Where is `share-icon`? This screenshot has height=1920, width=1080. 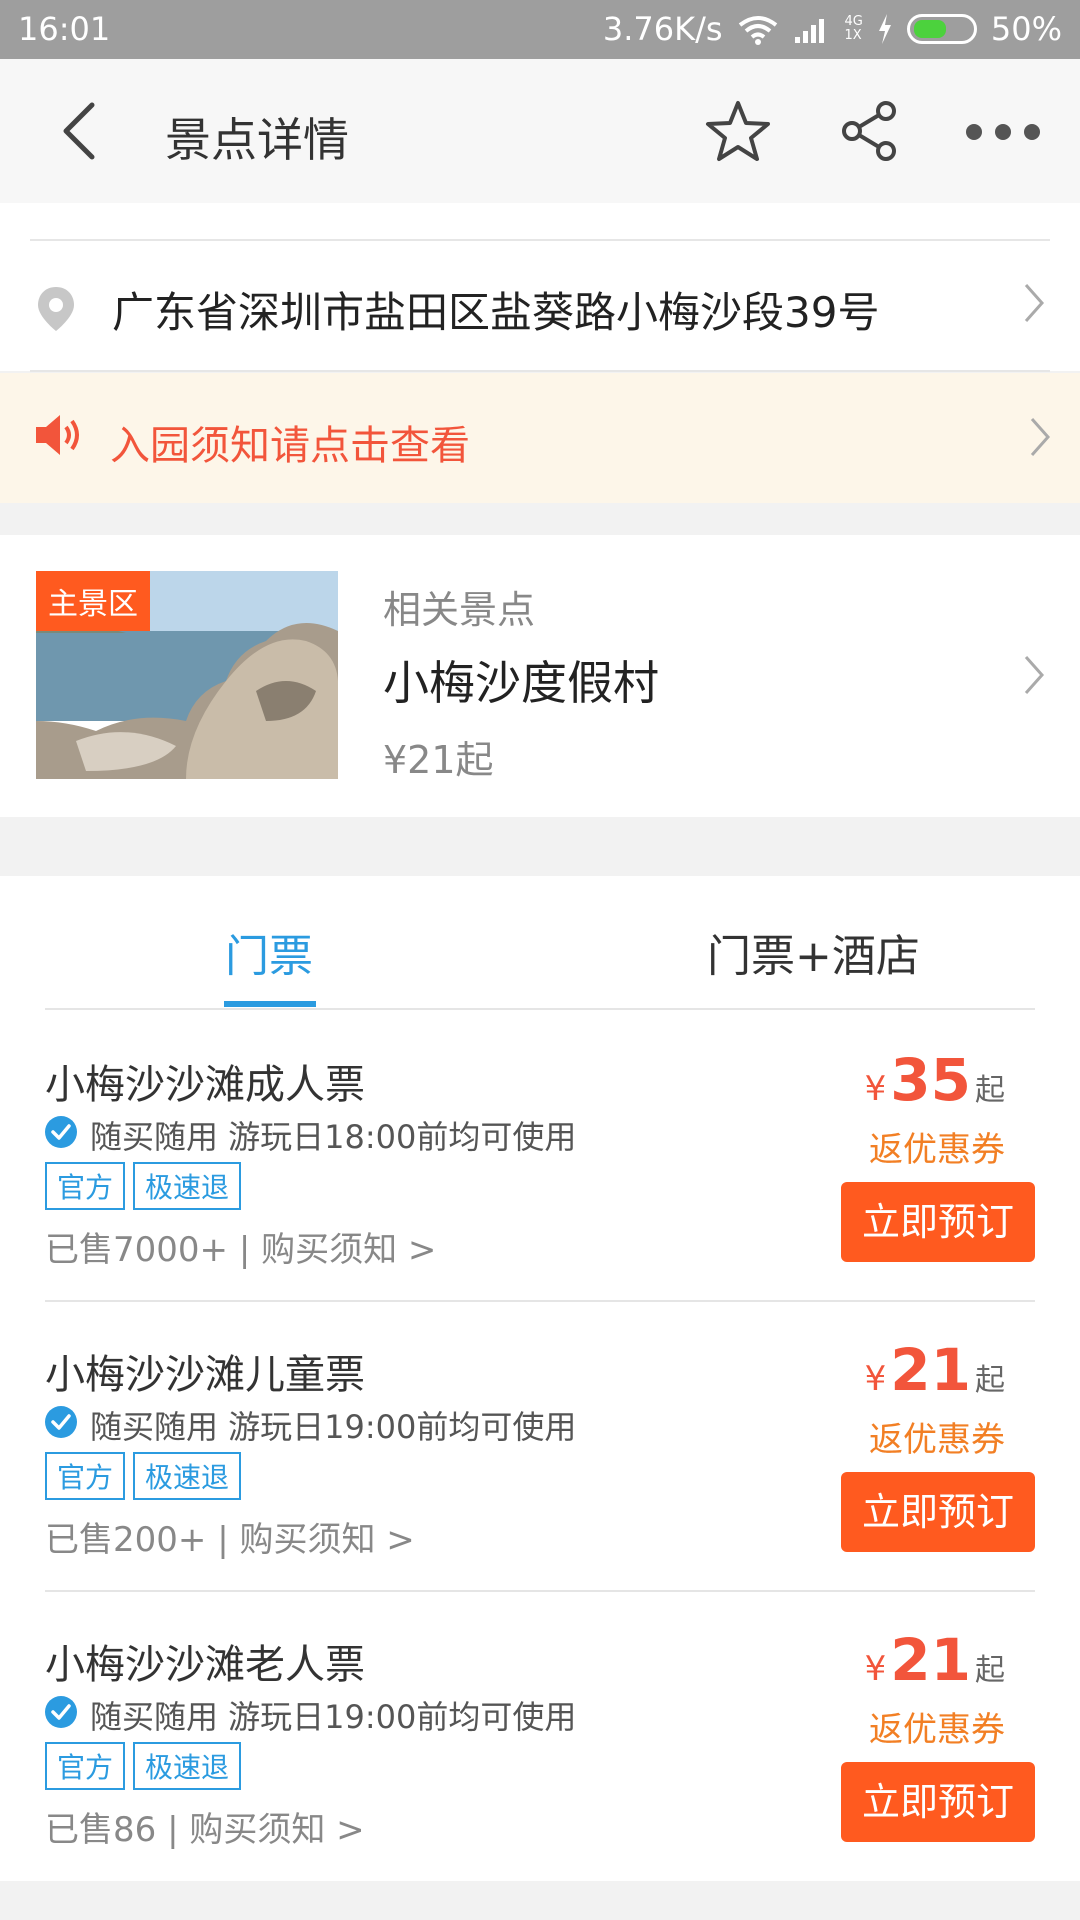
share-icon is located at coordinates (870, 131).